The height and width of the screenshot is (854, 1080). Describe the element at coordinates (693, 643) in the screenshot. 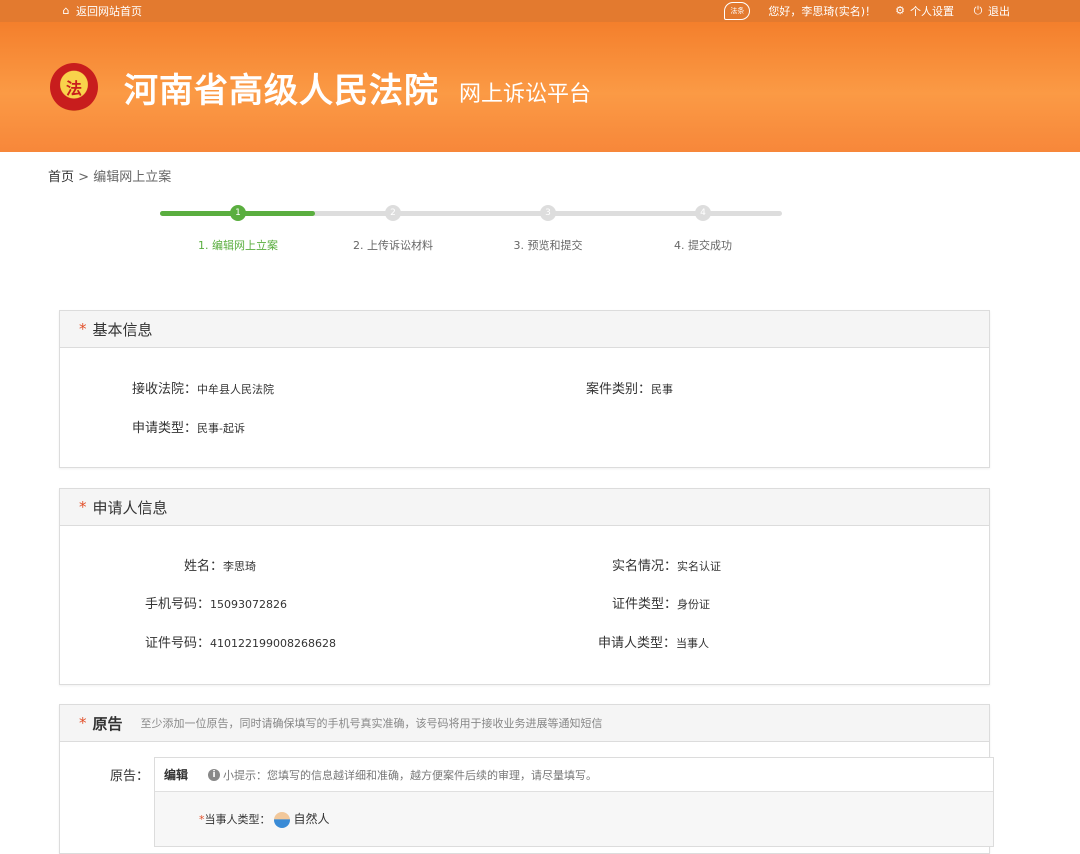

I see `applicant-type-value: 当事人` at that location.